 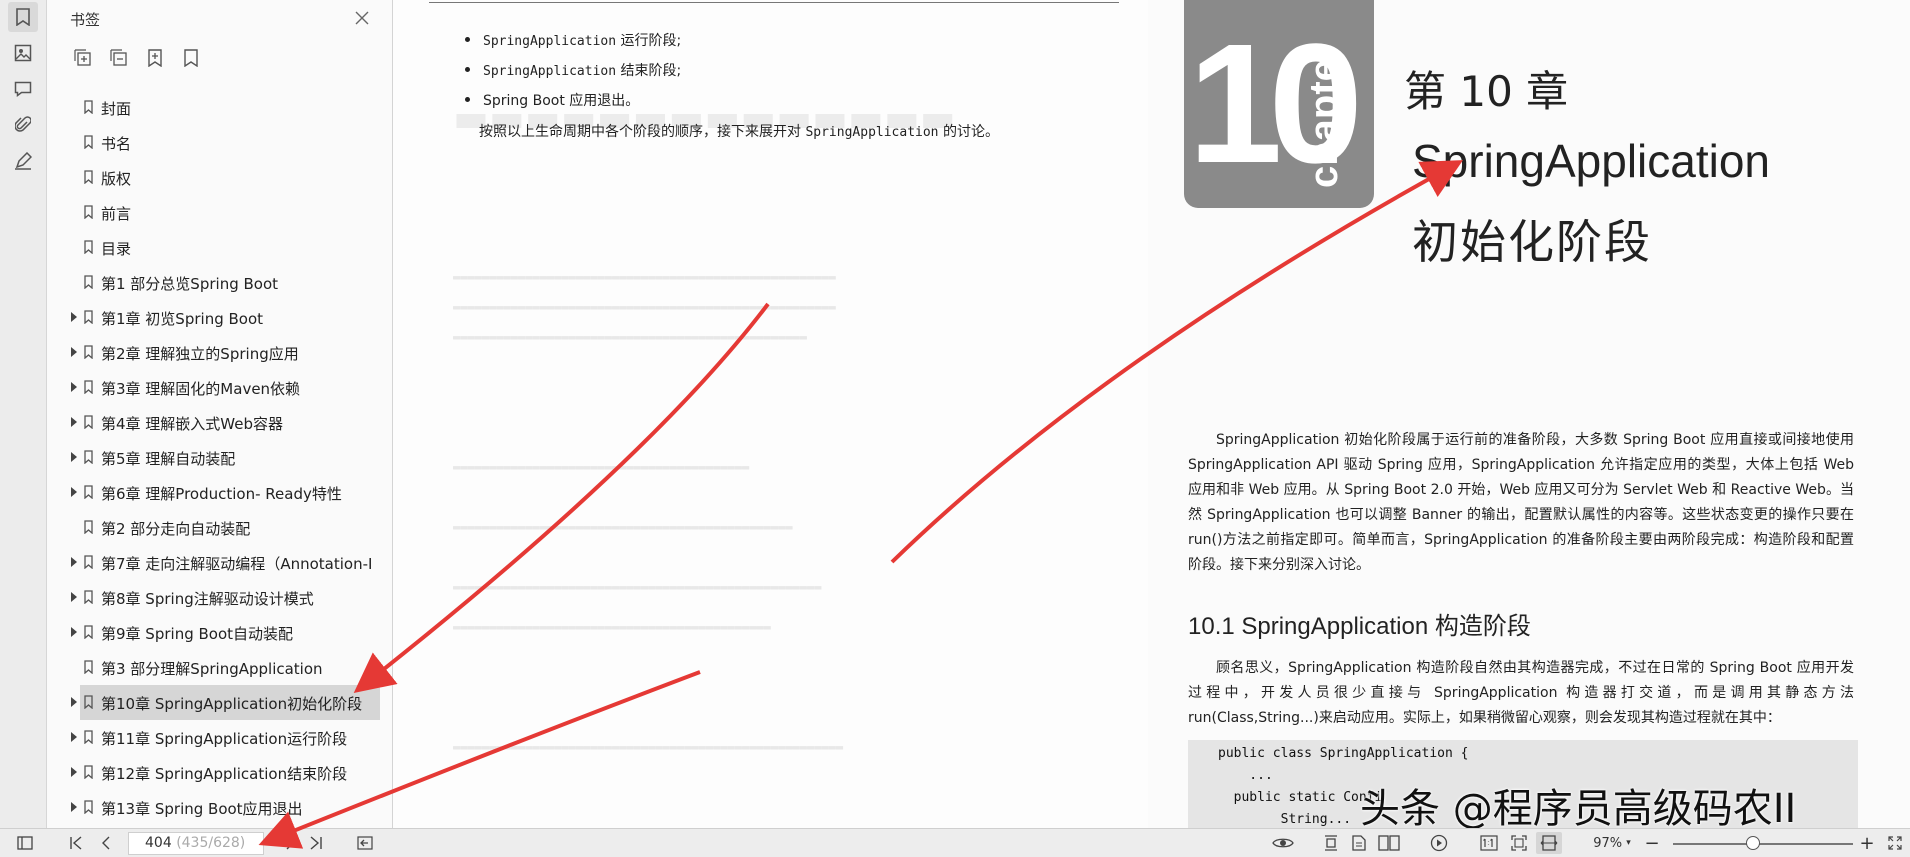 I want to click on zoom-slider-handle, so click(x=1753, y=843).